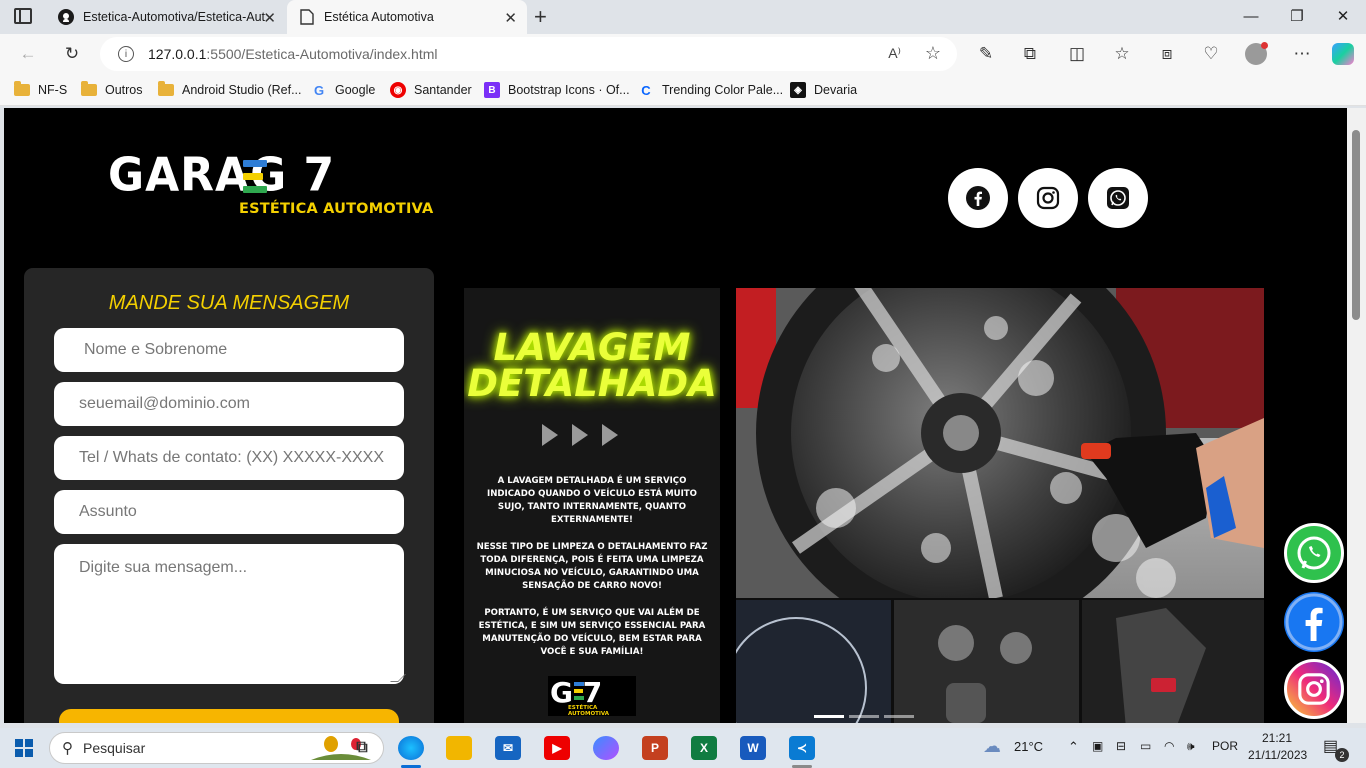 Image resolution: width=1366 pixels, height=768 pixels. I want to click on page-scrollbar, so click(1356, 415).